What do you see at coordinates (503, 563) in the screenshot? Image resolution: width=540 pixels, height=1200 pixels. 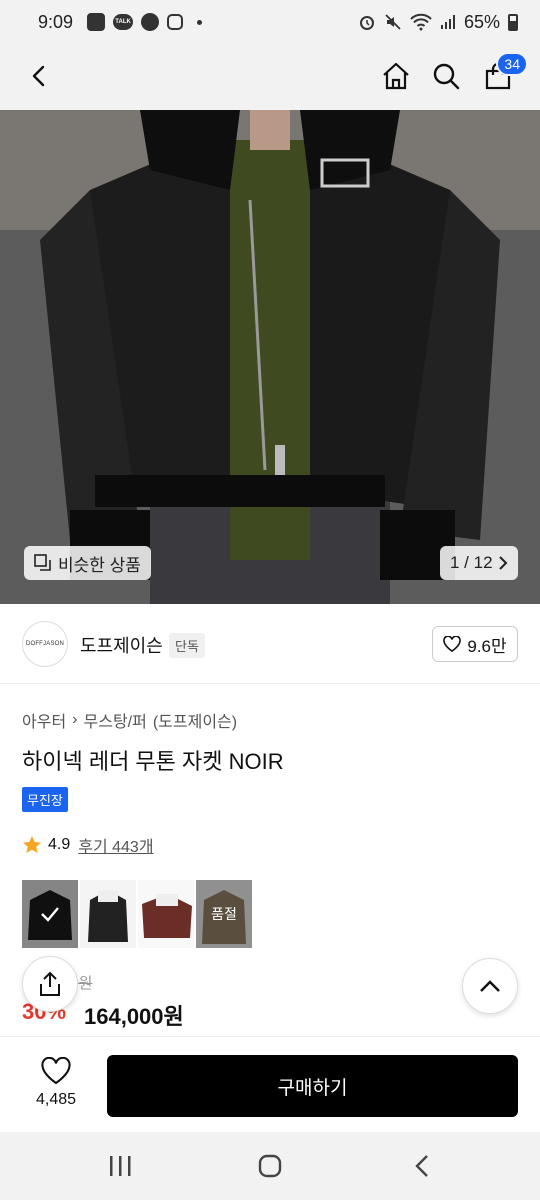 I see `chevron-right-icon` at bounding box center [503, 563].